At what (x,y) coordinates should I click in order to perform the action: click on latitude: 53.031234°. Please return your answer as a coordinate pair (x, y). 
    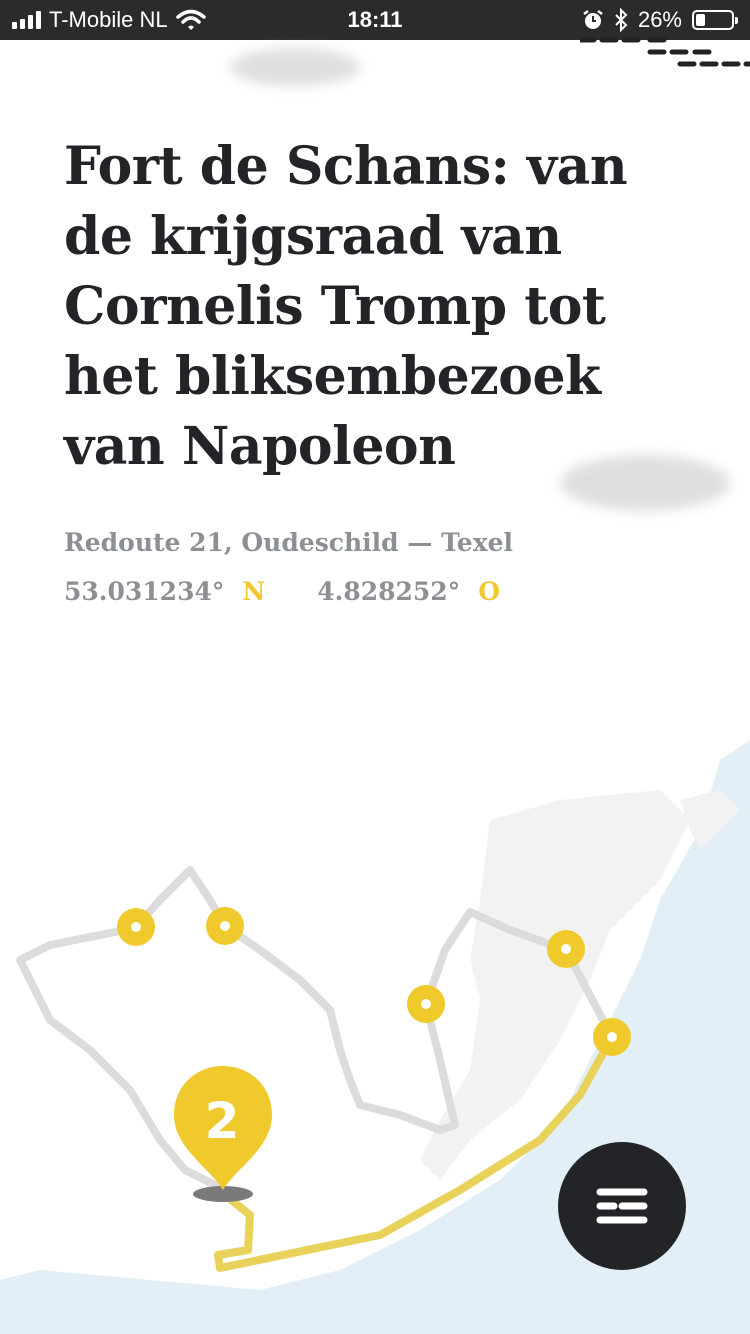
    Looking at the image, I should click on (144, 591).